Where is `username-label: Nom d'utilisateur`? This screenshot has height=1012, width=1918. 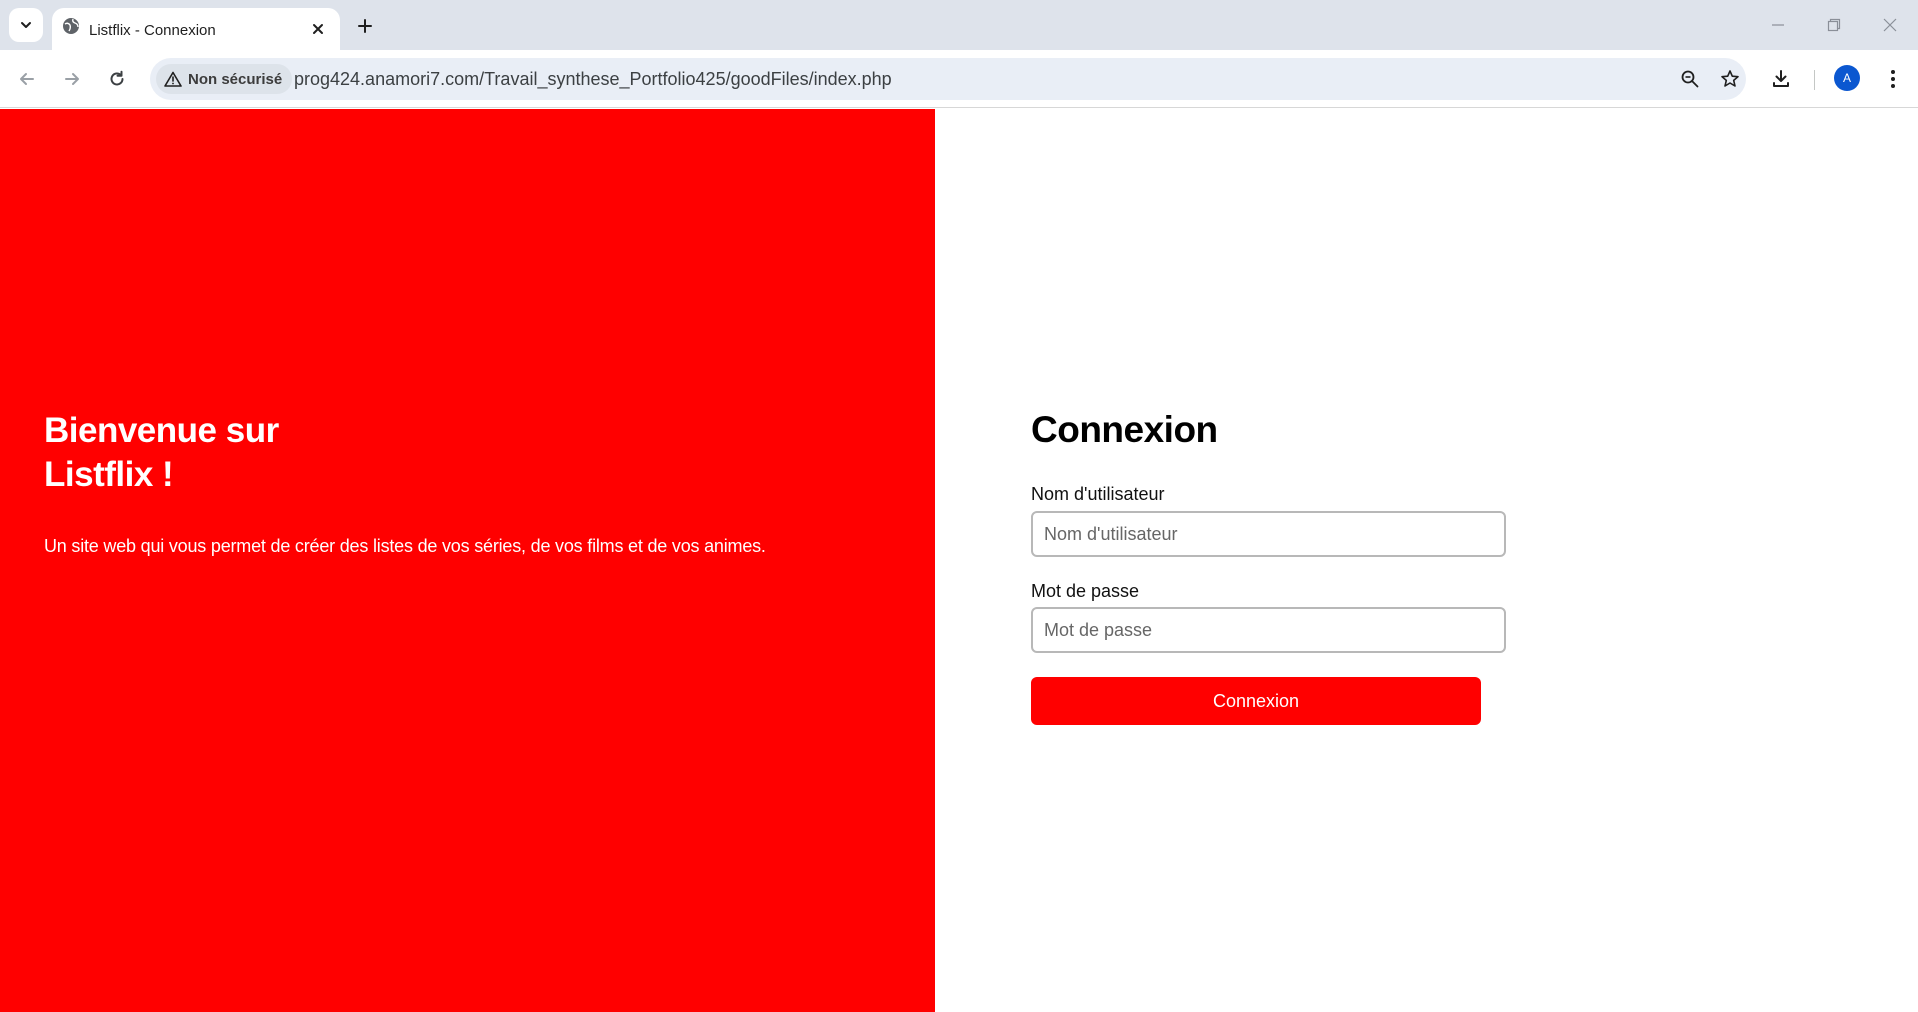 username-label: Nom d'utilisateur is located at coordinates (1098, 494).